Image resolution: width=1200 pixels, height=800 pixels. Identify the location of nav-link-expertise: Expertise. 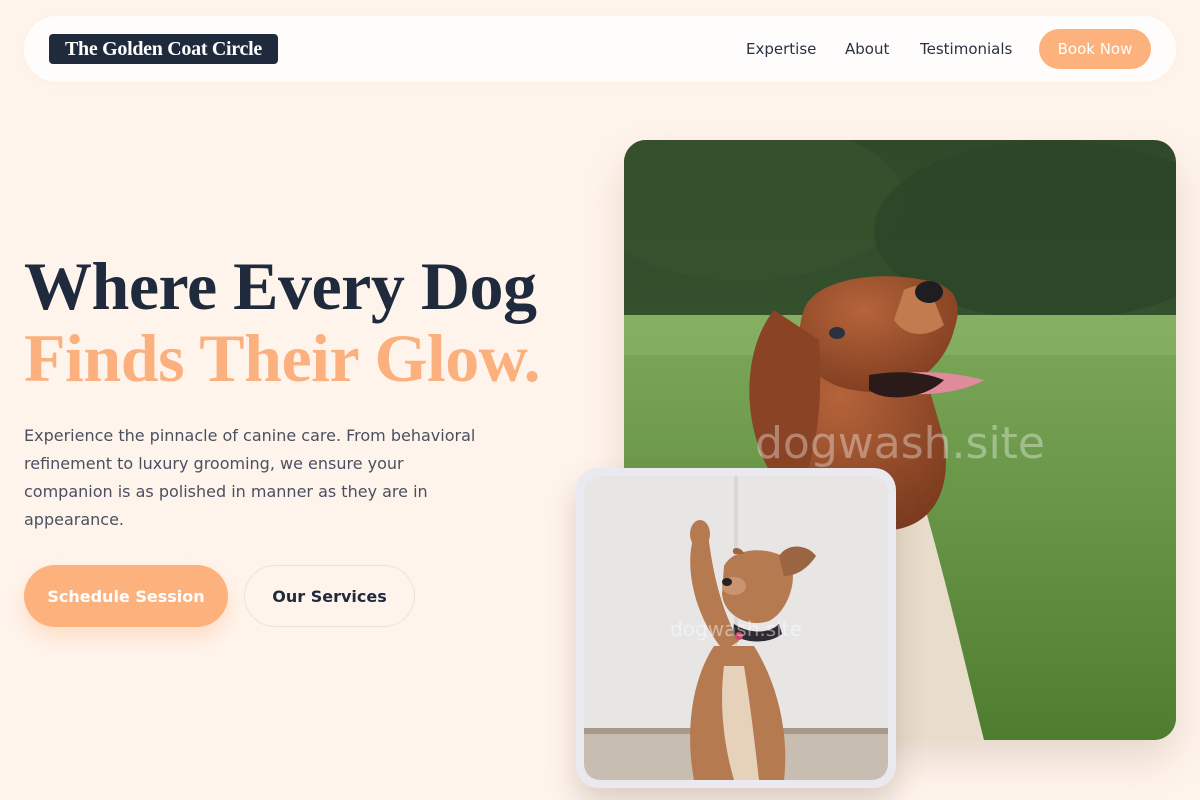
(781, 49).